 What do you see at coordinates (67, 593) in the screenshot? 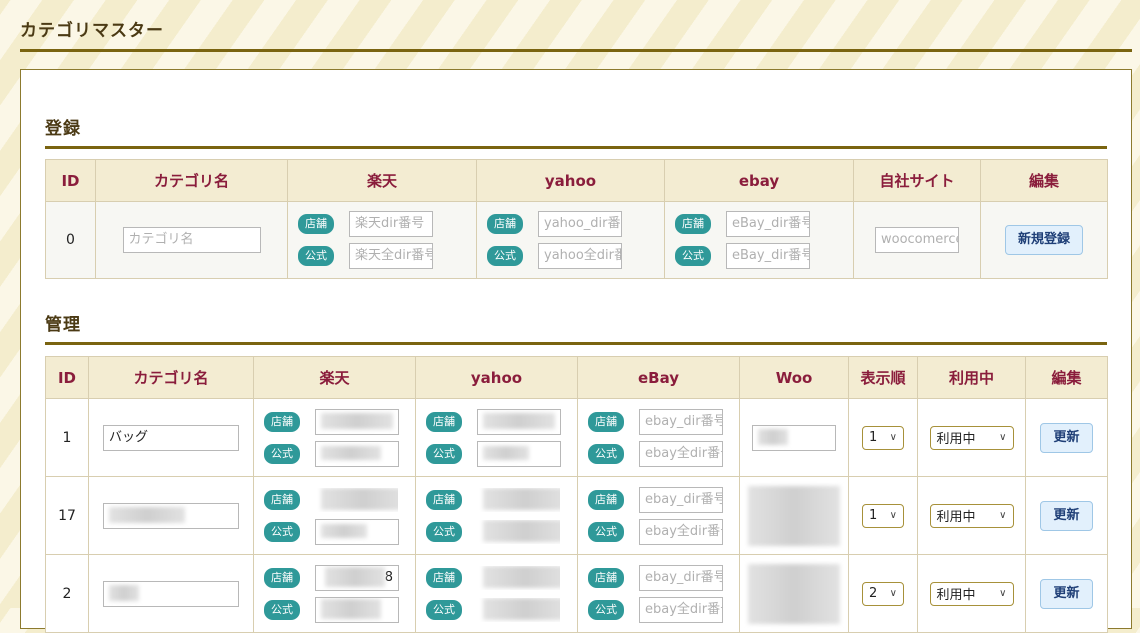
I see `row-id: 2` at bounding box center [67, 593].